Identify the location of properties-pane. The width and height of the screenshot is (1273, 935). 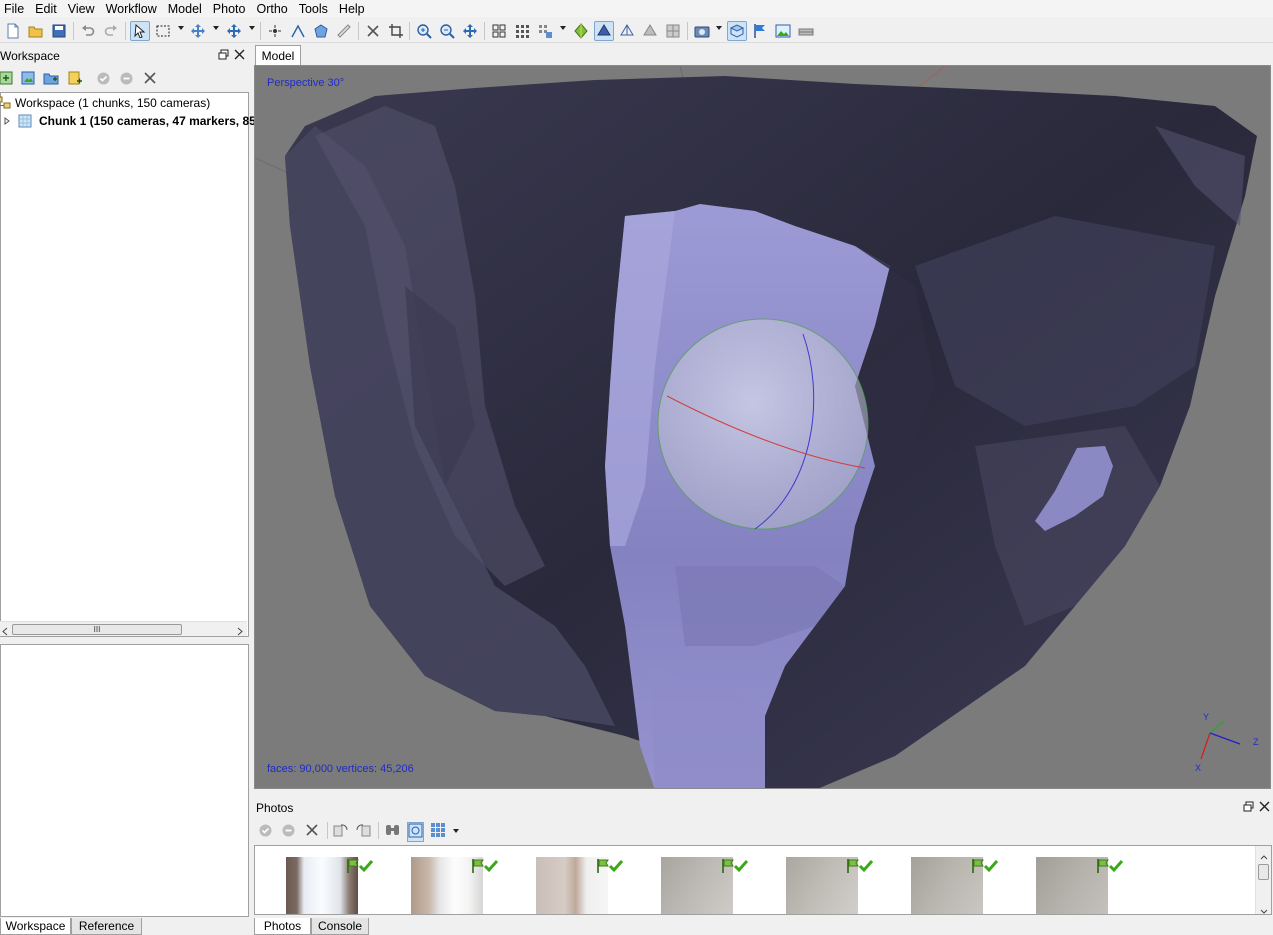
(124, 780).